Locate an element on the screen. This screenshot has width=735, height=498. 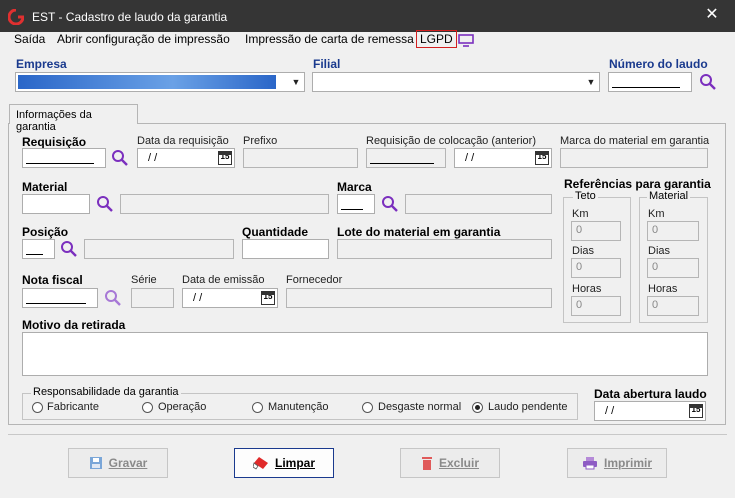
title-bar: EST - Cadastro de laudo da garantia ✕ is located at coordinates (367, 16).